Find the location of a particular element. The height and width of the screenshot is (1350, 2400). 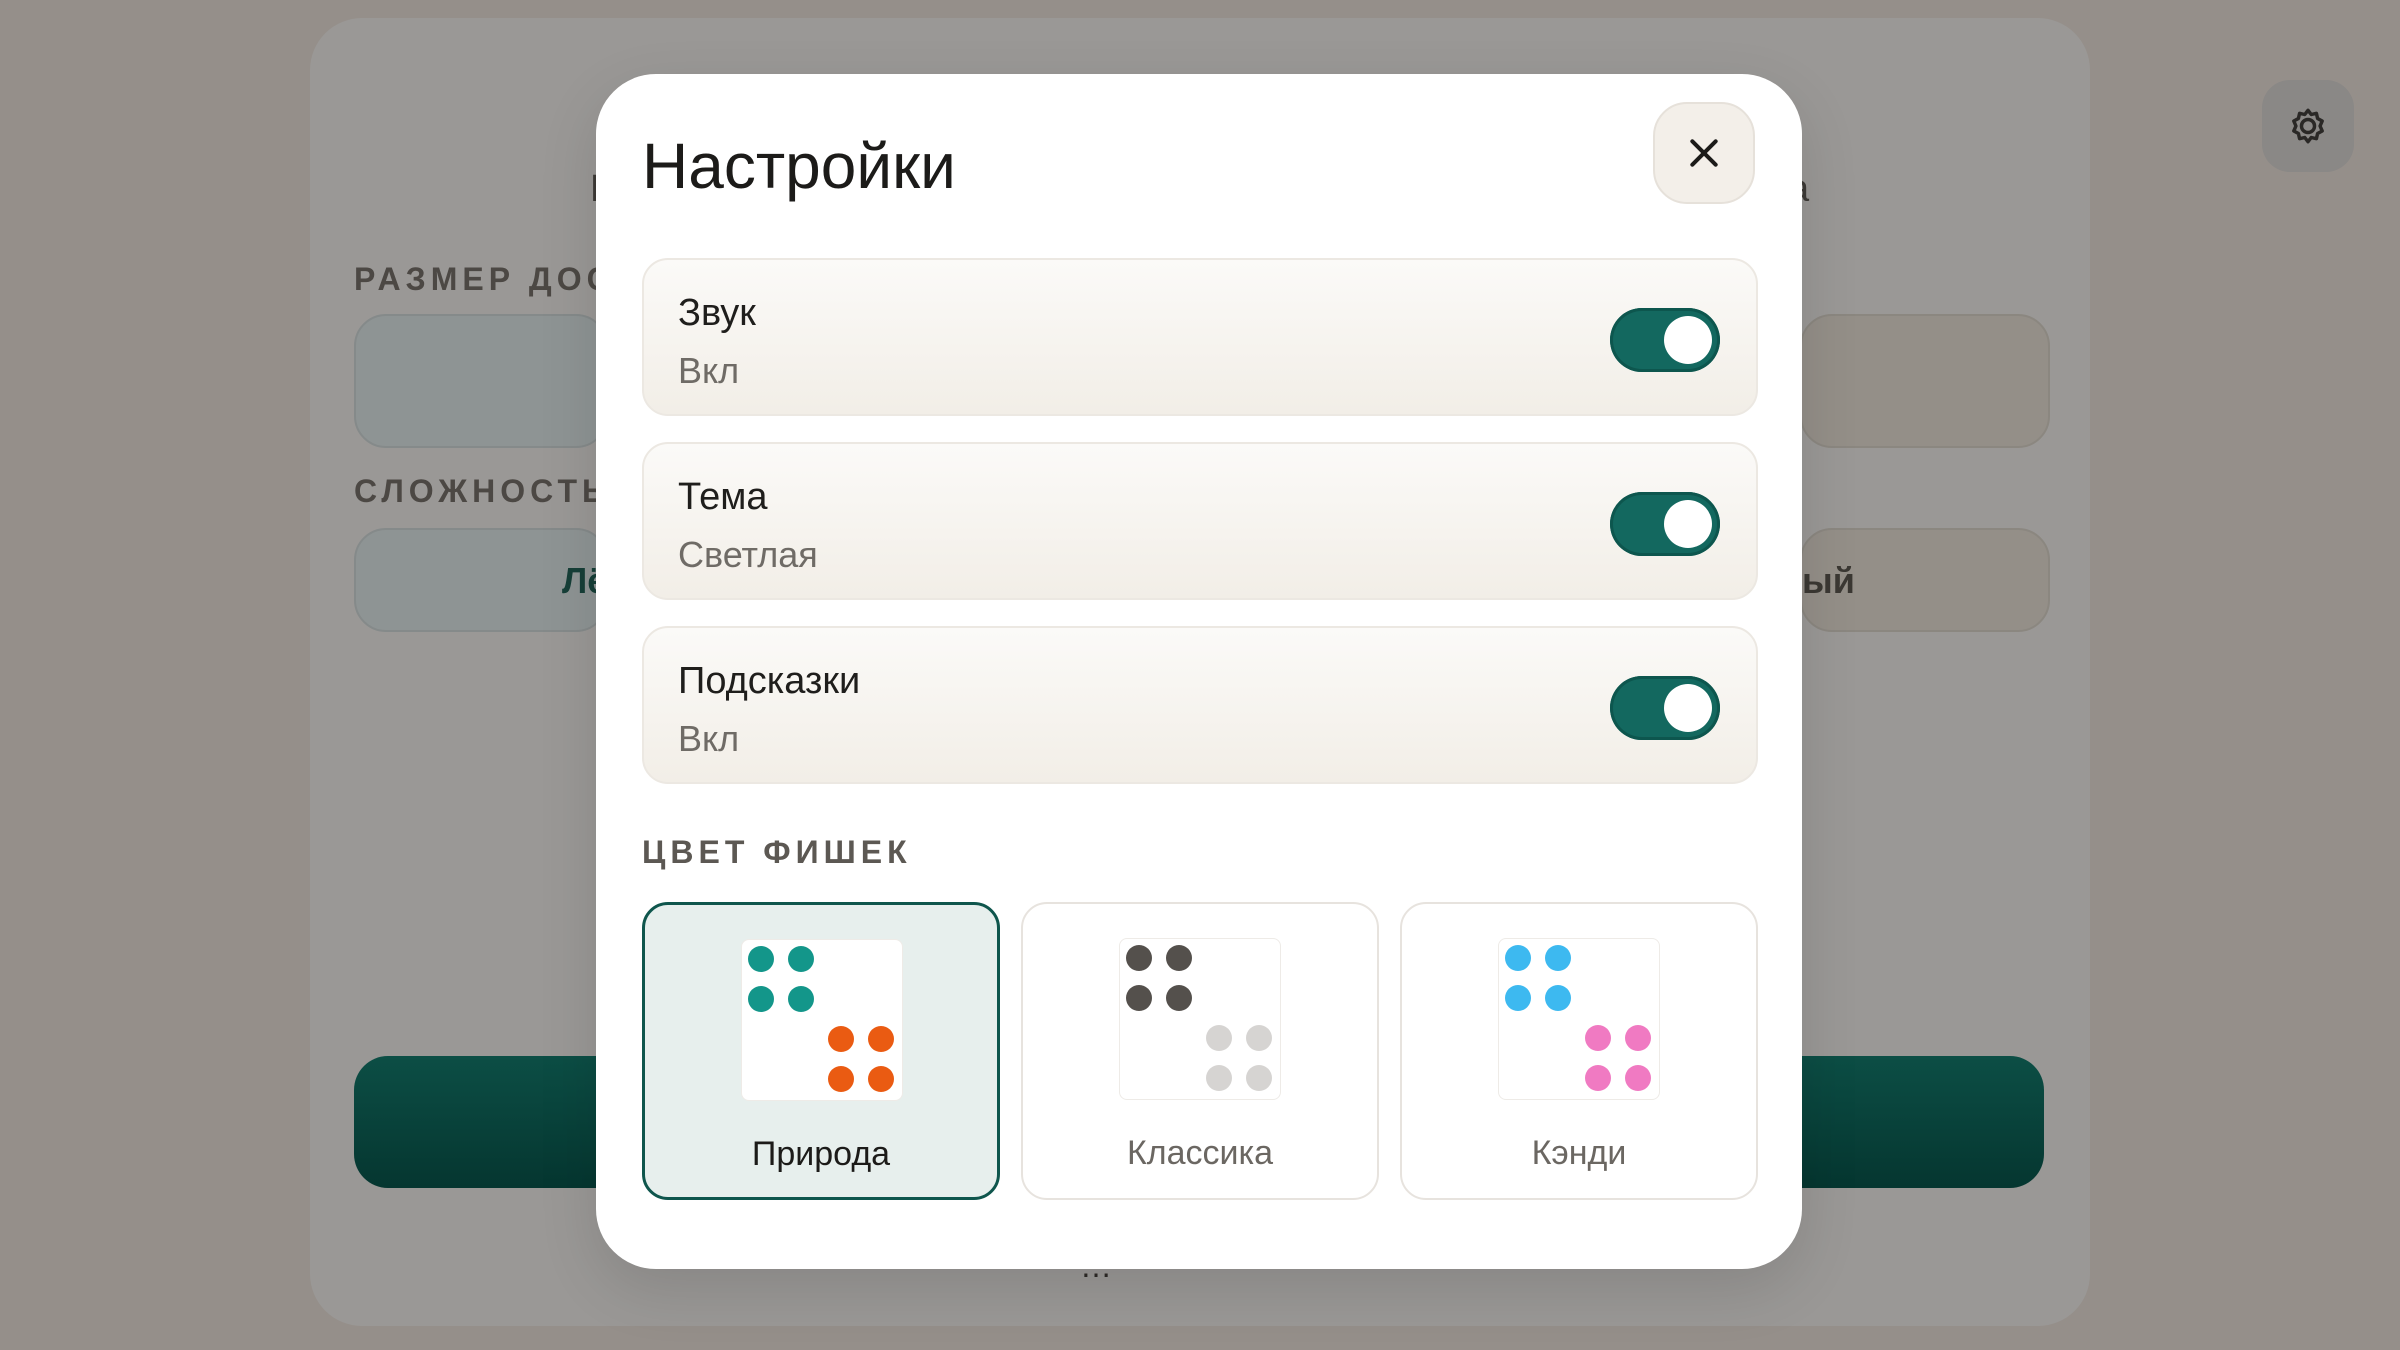

dialog-title: Настройки is located at coordinates (799, 166).